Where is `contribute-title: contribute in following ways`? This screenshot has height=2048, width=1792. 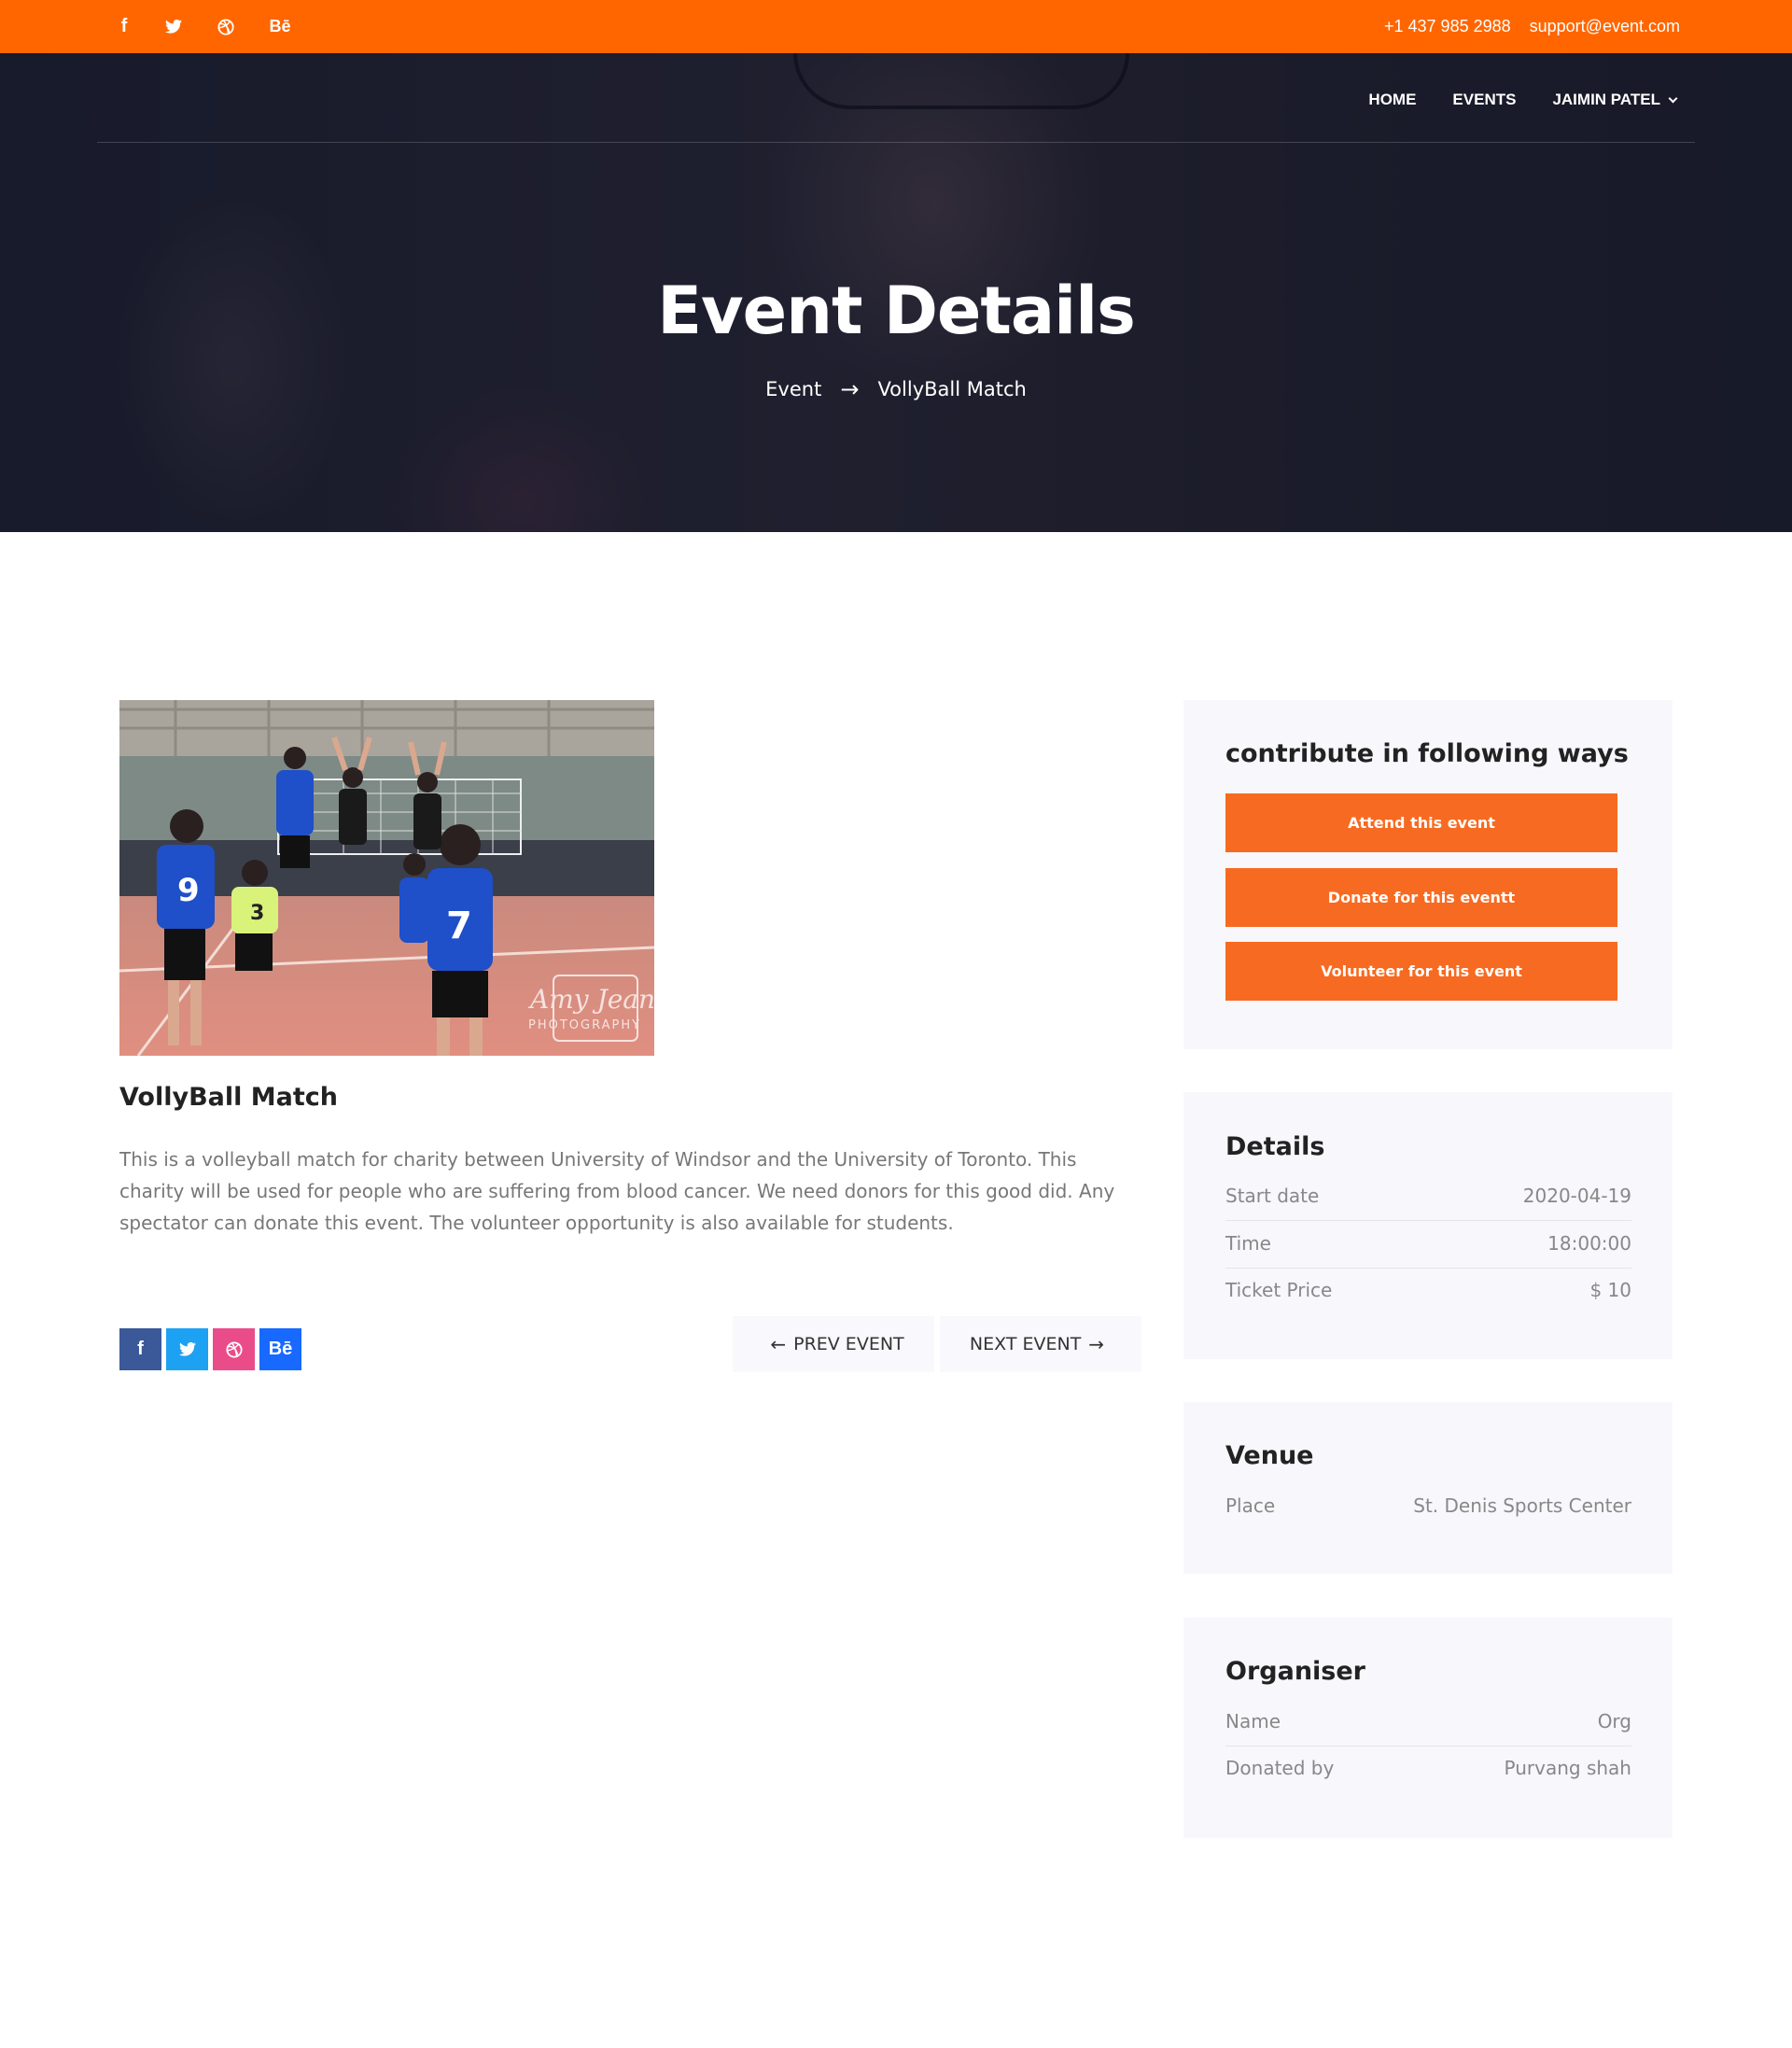
contribute-title: contribute in following ways is located at coordinates (1427, 753).